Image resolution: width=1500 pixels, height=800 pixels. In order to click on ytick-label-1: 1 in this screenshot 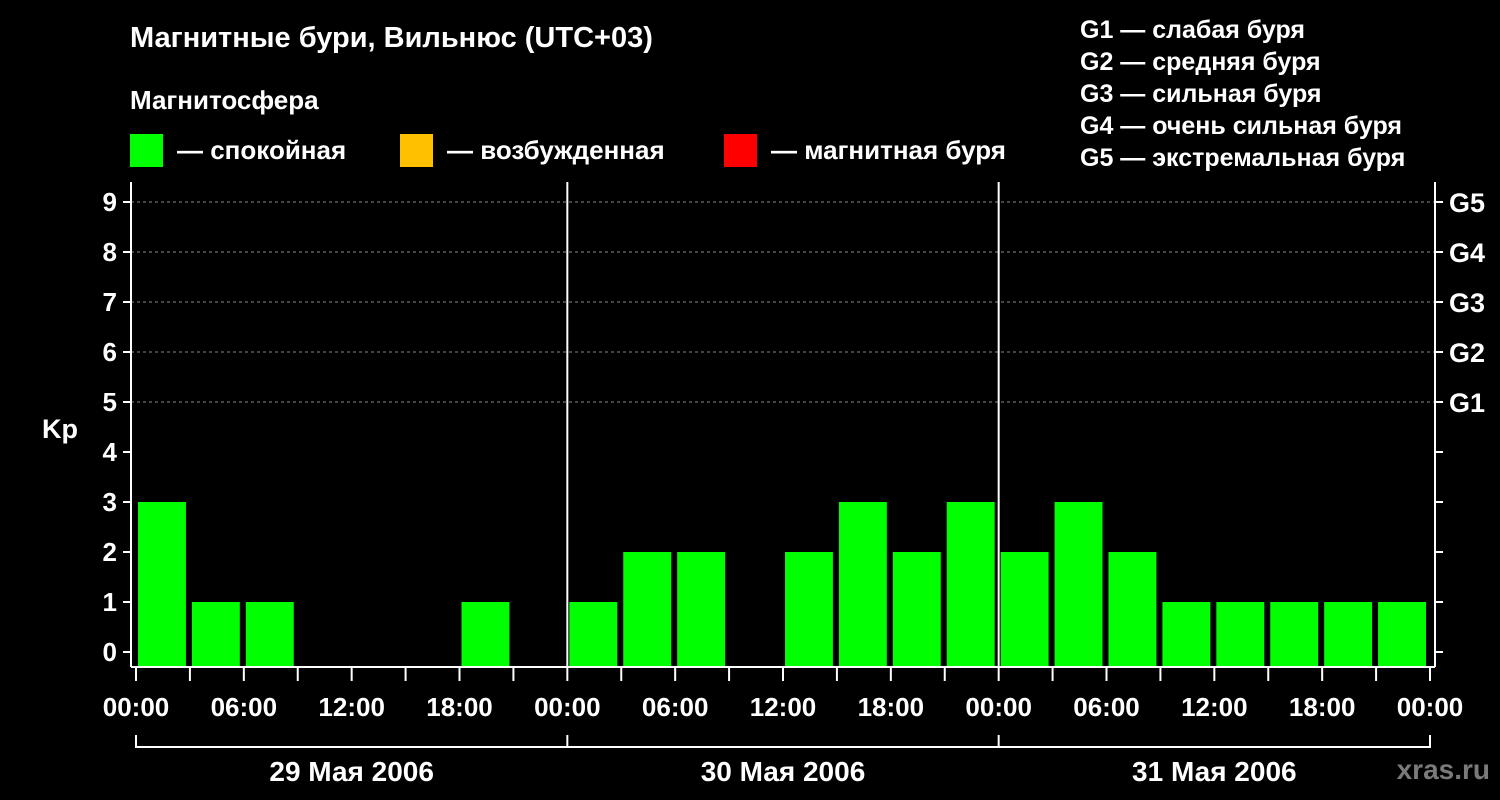, I will do `click(110, 602)`.